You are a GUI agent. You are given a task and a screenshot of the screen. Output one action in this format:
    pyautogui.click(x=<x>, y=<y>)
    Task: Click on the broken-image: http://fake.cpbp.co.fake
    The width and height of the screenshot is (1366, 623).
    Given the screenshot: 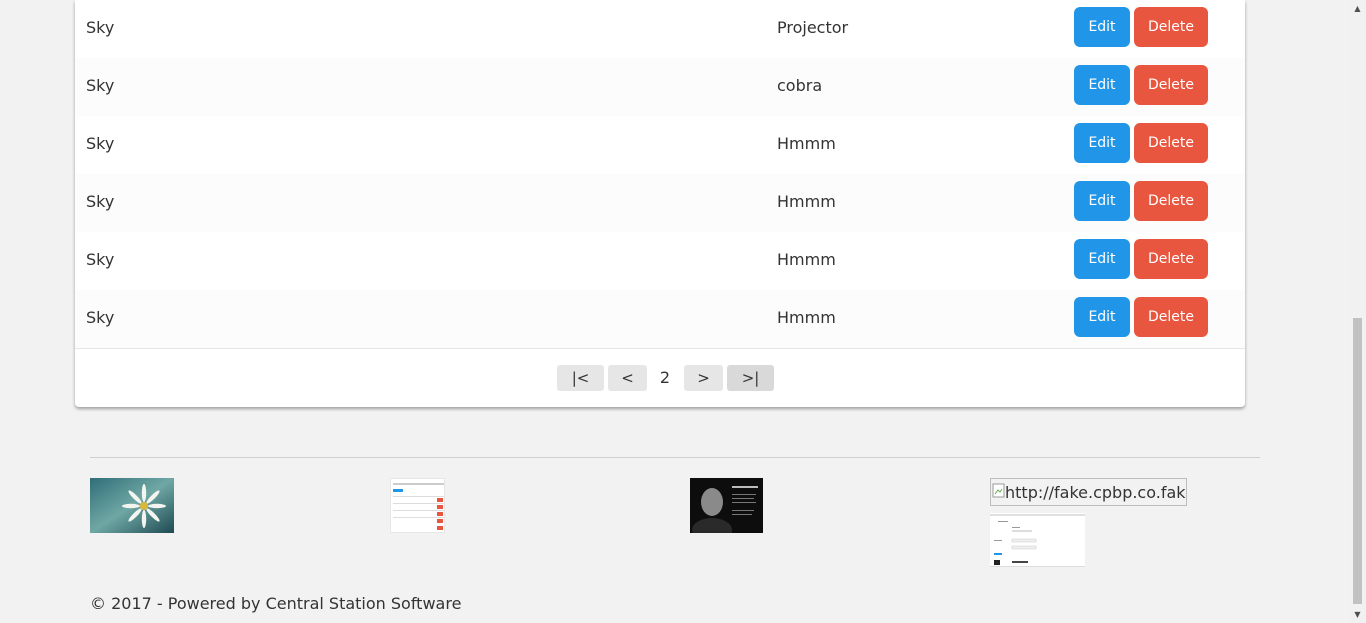 What is the action you would take?
    pyautogui.click(x=1088, y=492)
    